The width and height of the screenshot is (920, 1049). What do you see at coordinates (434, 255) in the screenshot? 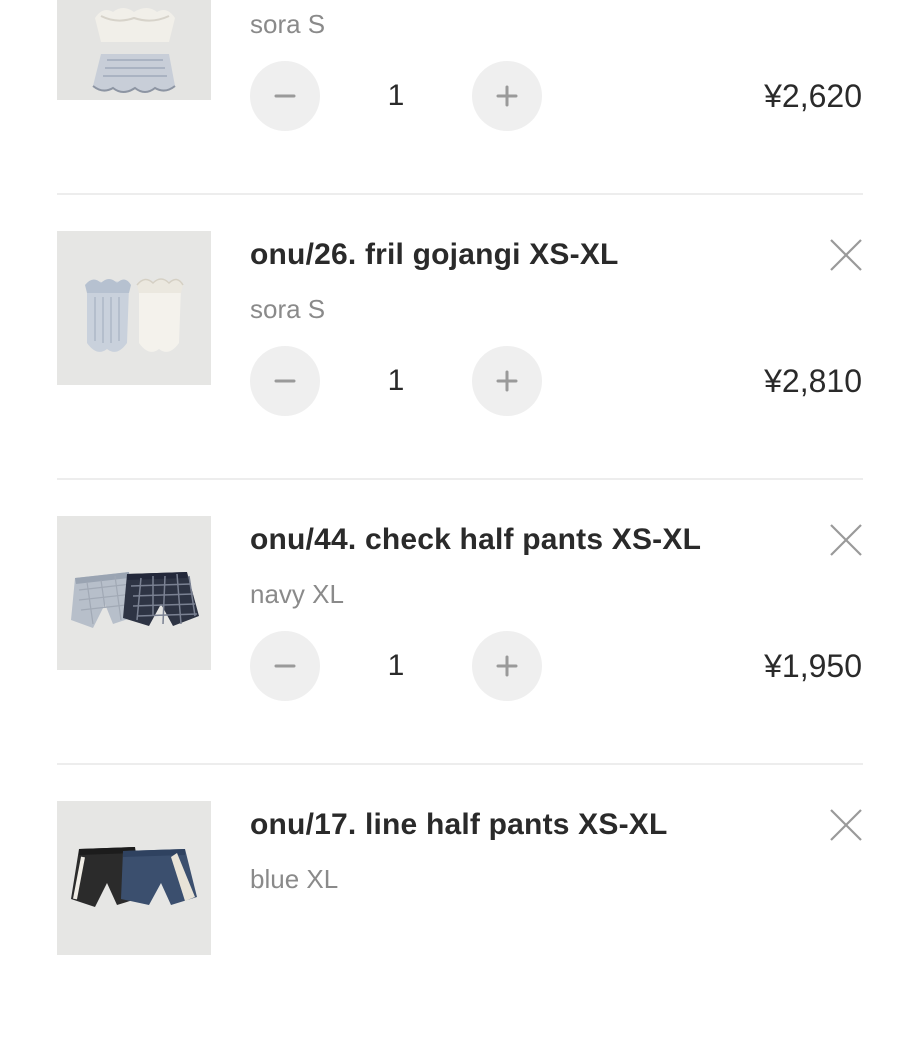
I see `product-name: onu/26. fril gojangi XS-XL` at bounding box center [434, 255].